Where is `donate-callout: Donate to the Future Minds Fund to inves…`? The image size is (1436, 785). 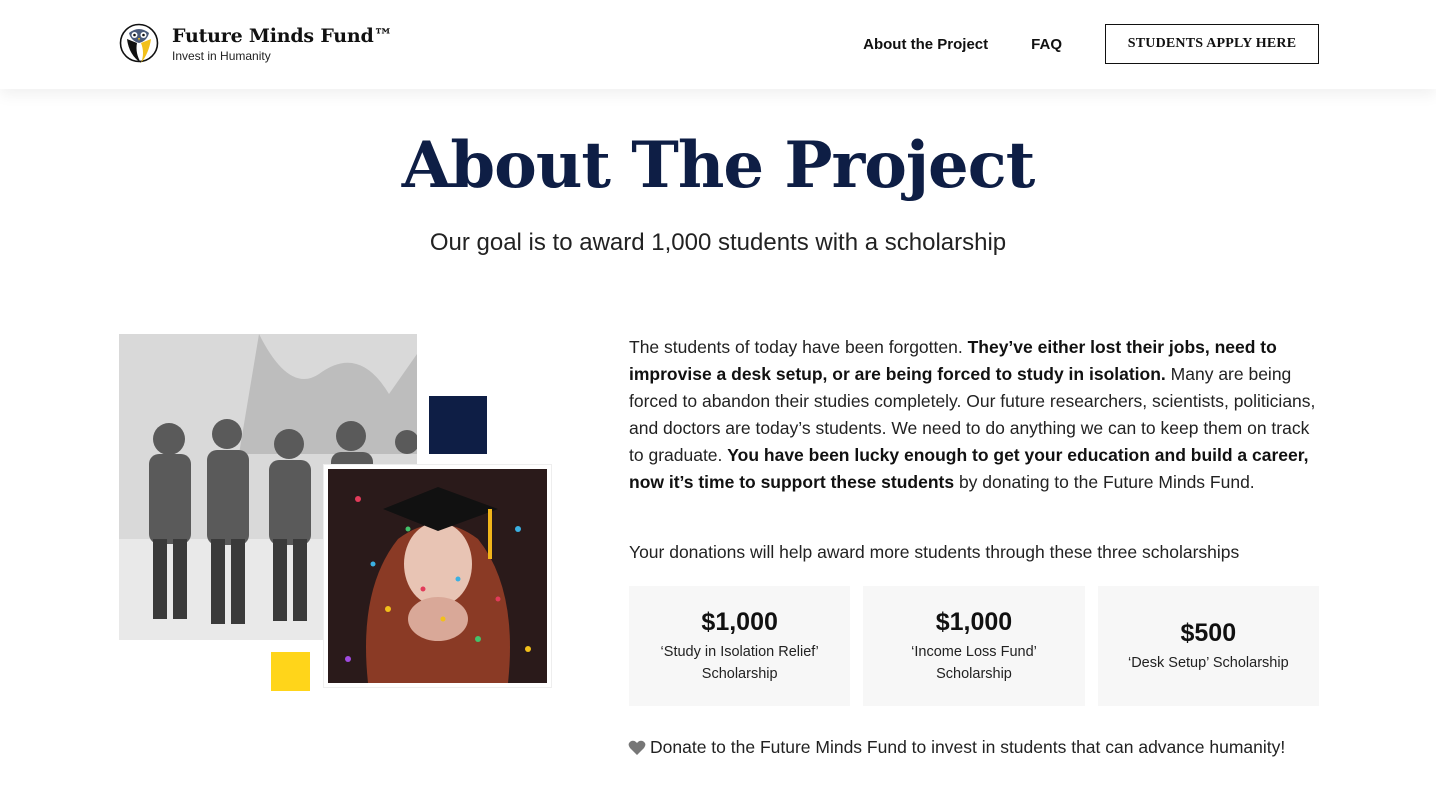 donate-callout: Donate to the Future Minds Fund to inves… is located at coordinates (956, 747).